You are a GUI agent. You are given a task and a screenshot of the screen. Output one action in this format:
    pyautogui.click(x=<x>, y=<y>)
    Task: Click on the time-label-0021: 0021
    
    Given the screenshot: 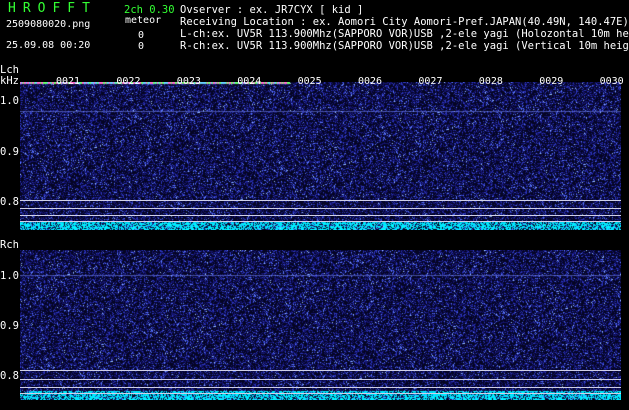 What is the action you would take?
    pyautogui.click(x=68, y=81)
    